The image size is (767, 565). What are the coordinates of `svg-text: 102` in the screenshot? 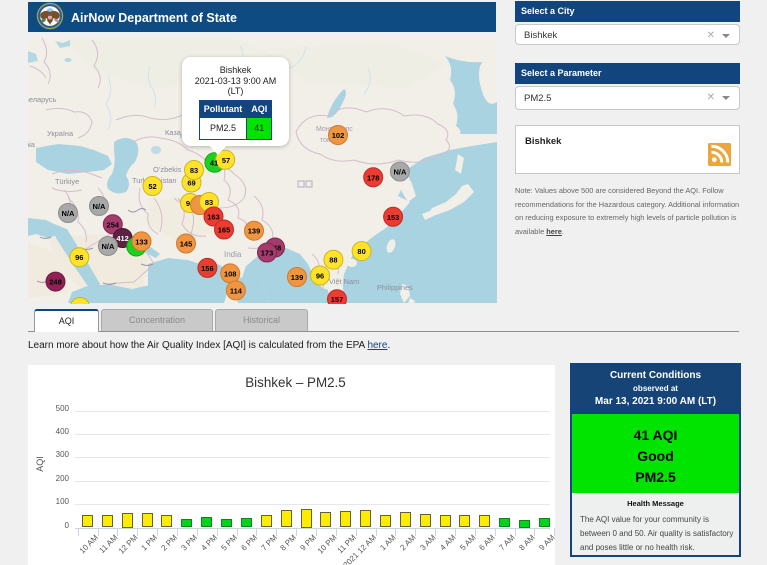 It's located at (338, 135).